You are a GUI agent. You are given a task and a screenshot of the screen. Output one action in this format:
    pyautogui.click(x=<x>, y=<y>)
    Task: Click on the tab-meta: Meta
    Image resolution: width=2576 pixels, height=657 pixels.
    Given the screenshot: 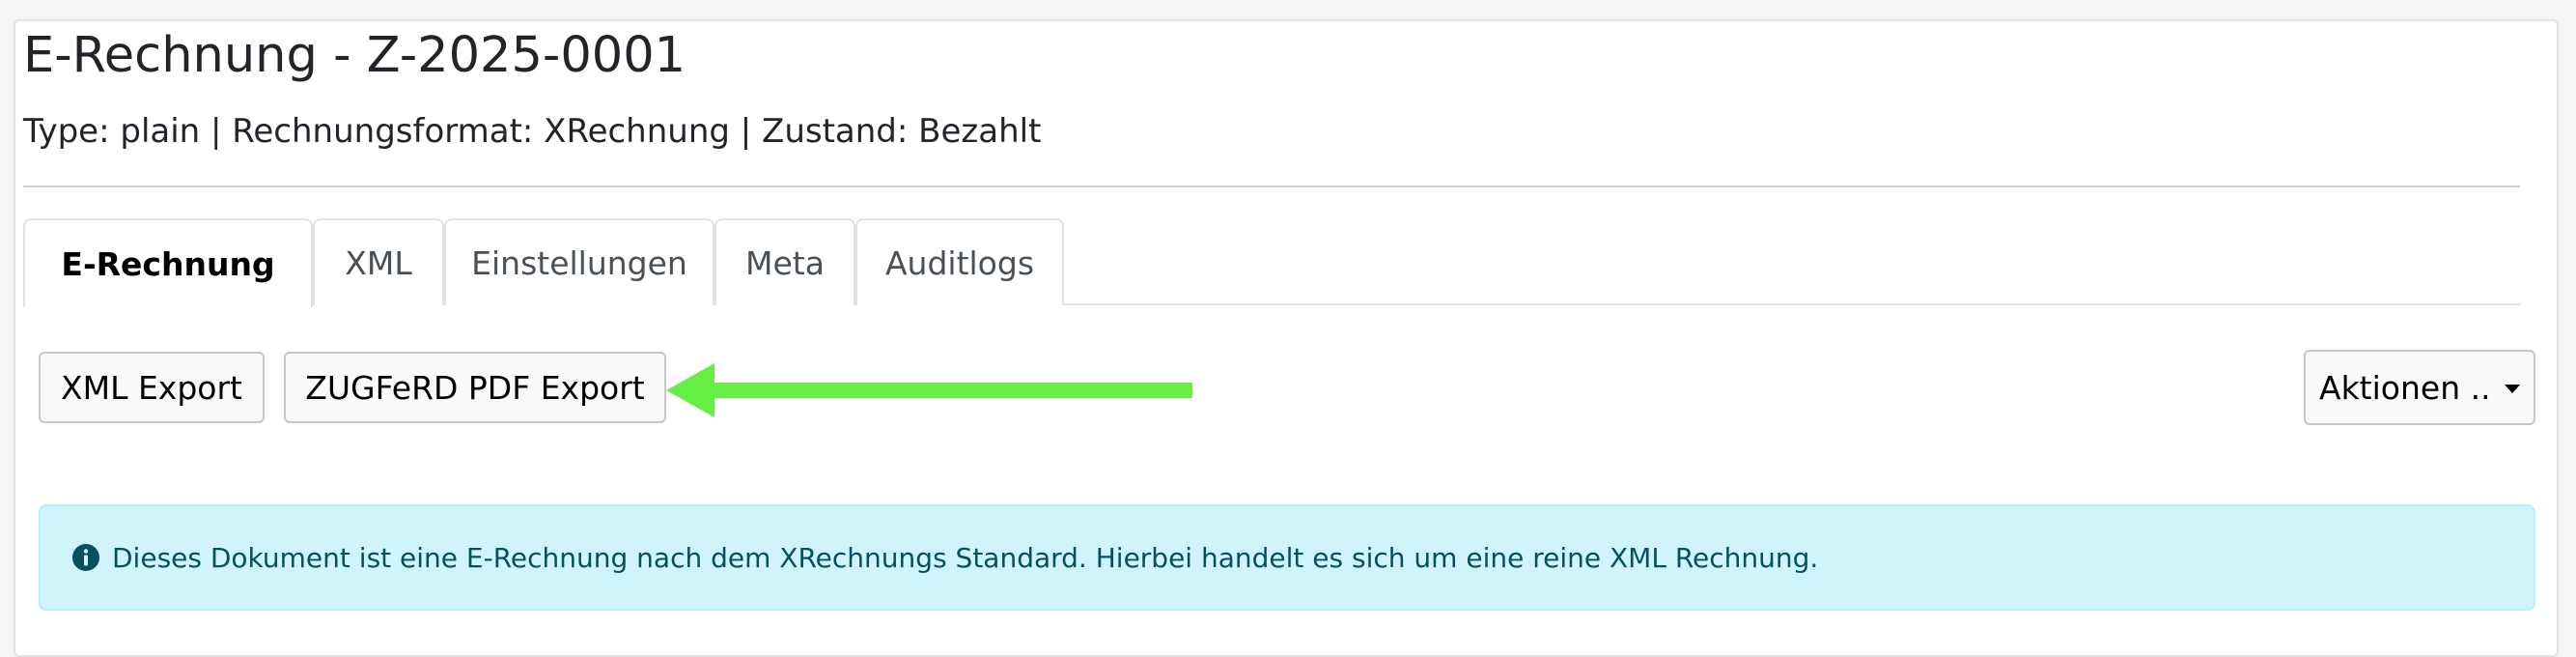 What is the action you would take?
    pyautogui.click(x=785, y=261)
    